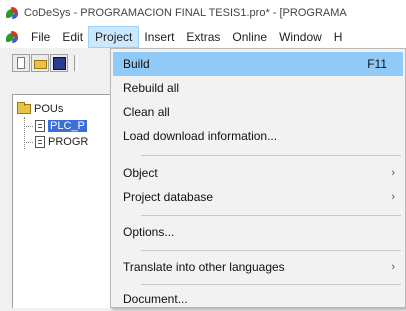 The height and width of the screenshot is (311, 406). I want to click on folder-icon, so click(24, 108).